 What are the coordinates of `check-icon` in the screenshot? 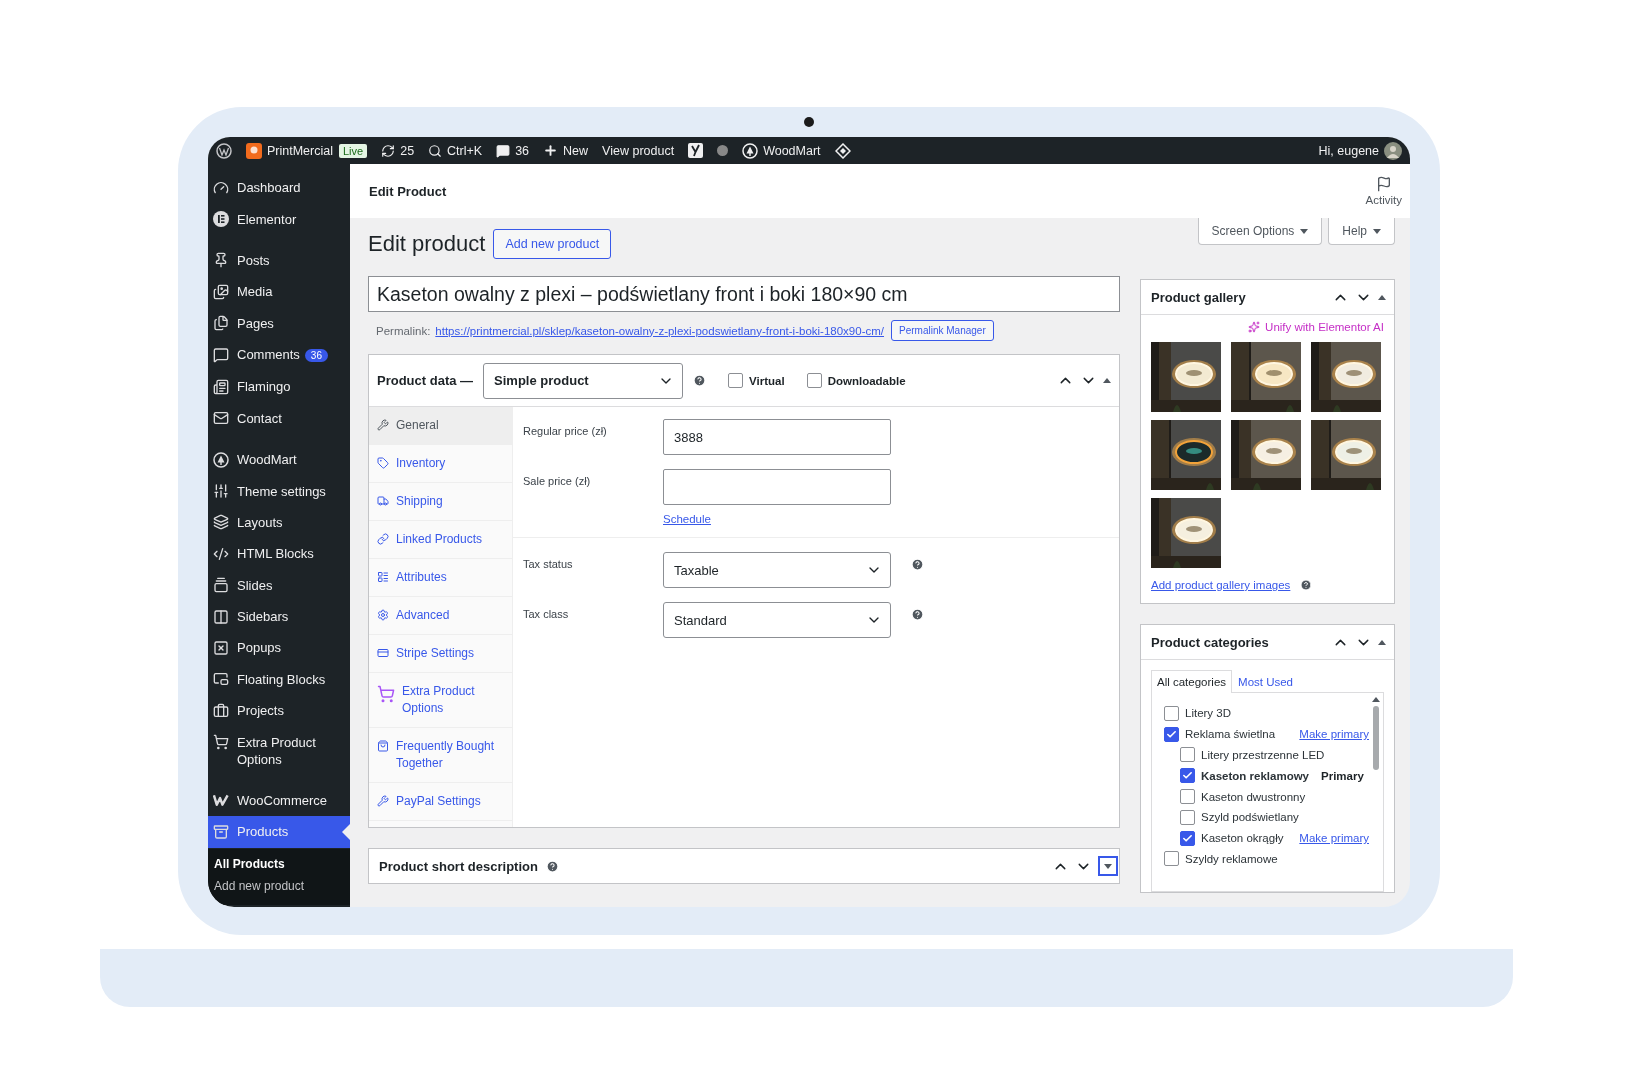 It's located at (1187, 838).